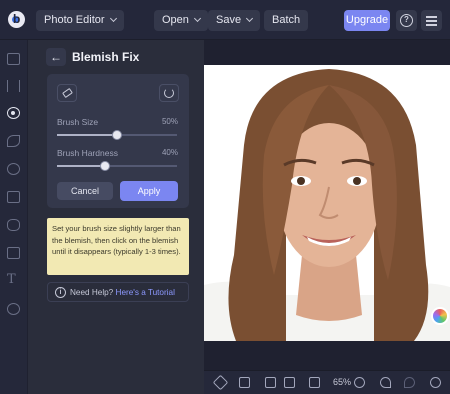  What do you see at coordinates (87, 153) in the screenshot?
I see `brush-hardness-label: Brush Hardness` at bounding box center [87, 153].